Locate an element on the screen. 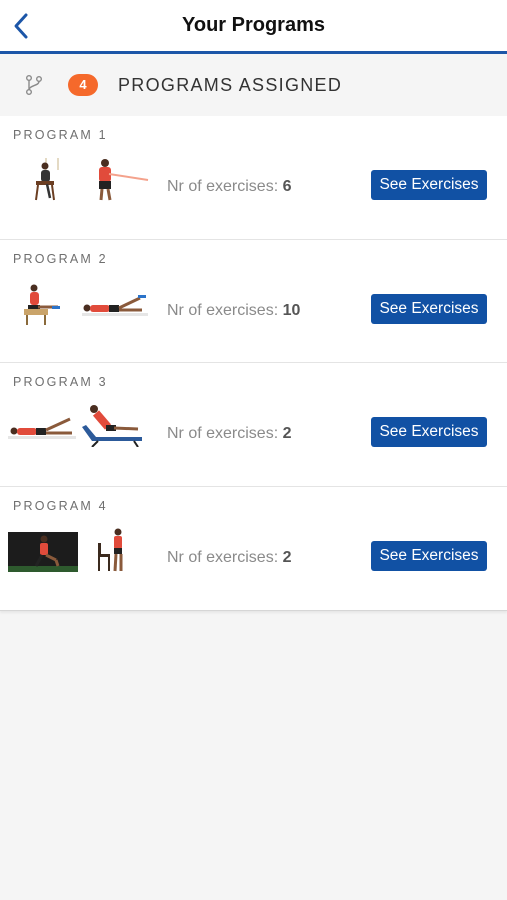  nav-header: Your Programs is located at coordinates (253, 27).